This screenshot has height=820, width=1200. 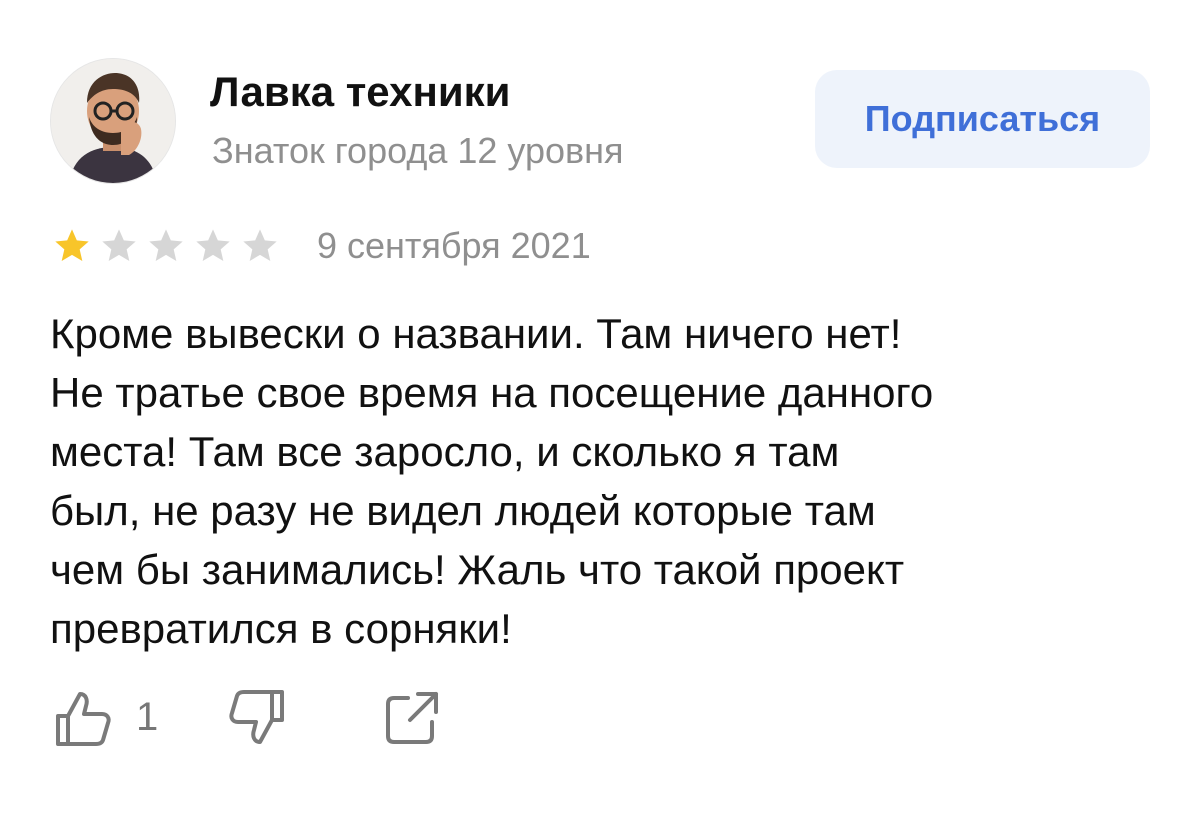 I want to click on star-1-icon, so click(x=72, y=245).